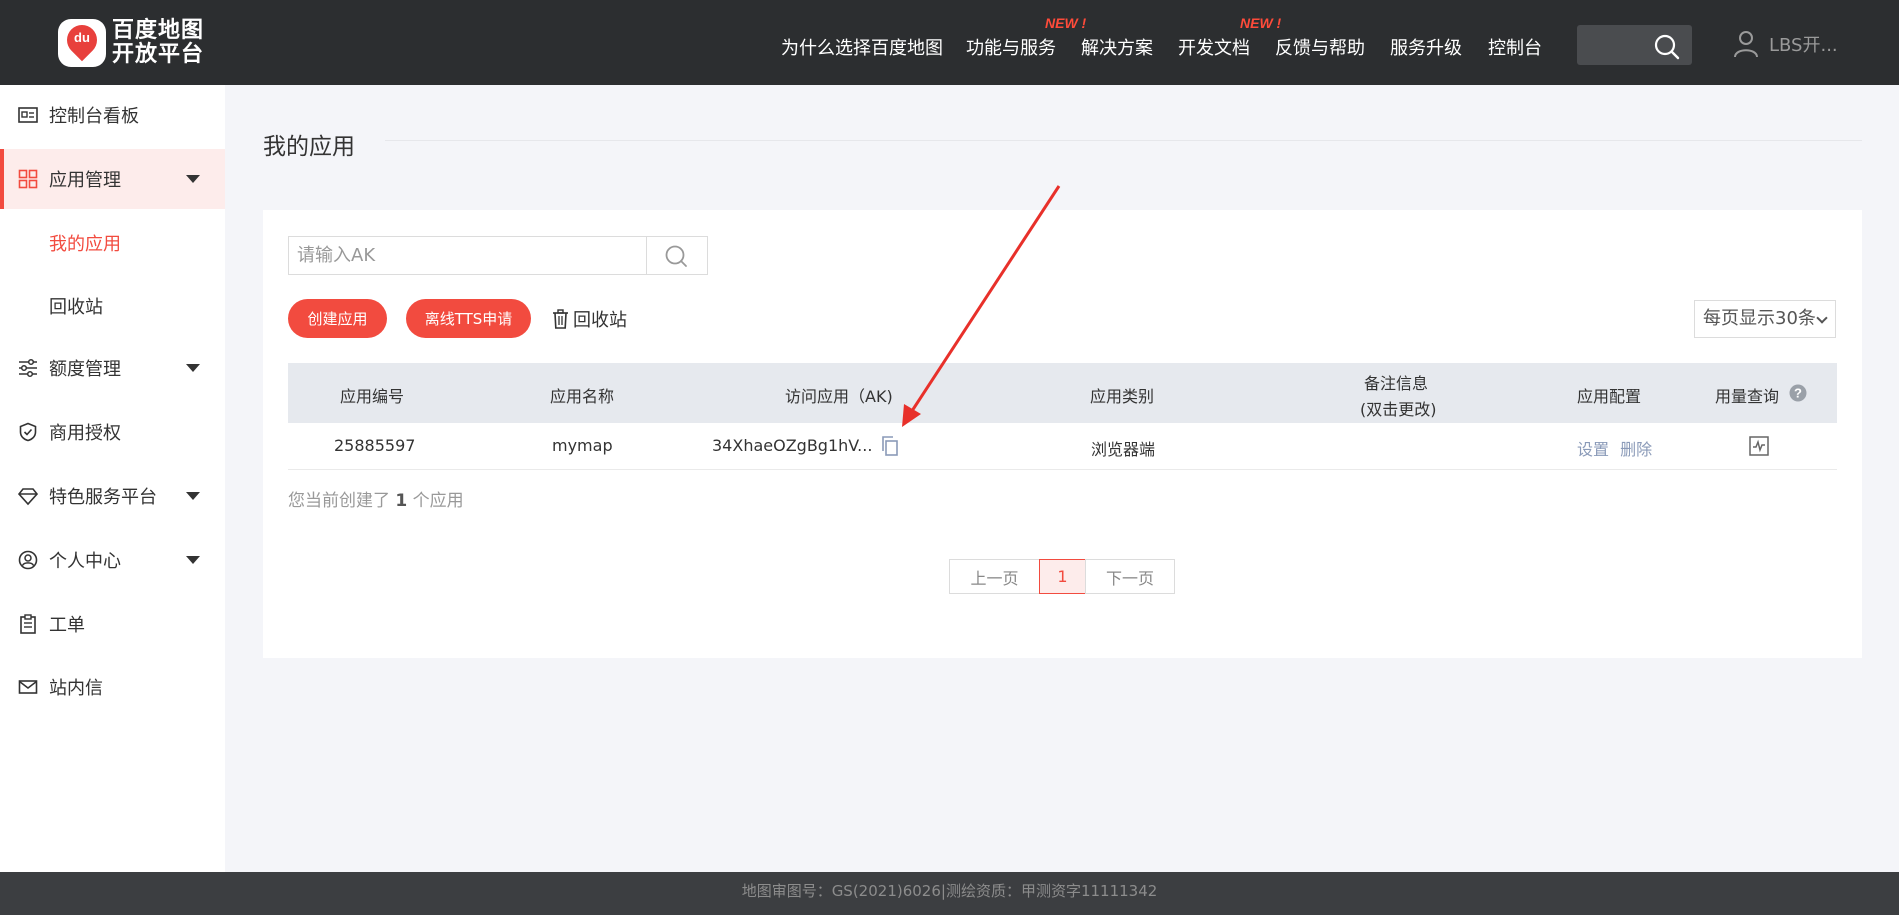 This screenshot has width=1899, height=915. What do you see at coordinates (862, 47) in the screenshot?
I see `nav-why-baidu: 为什么选择百度地图` at bounding box center [862, 47].